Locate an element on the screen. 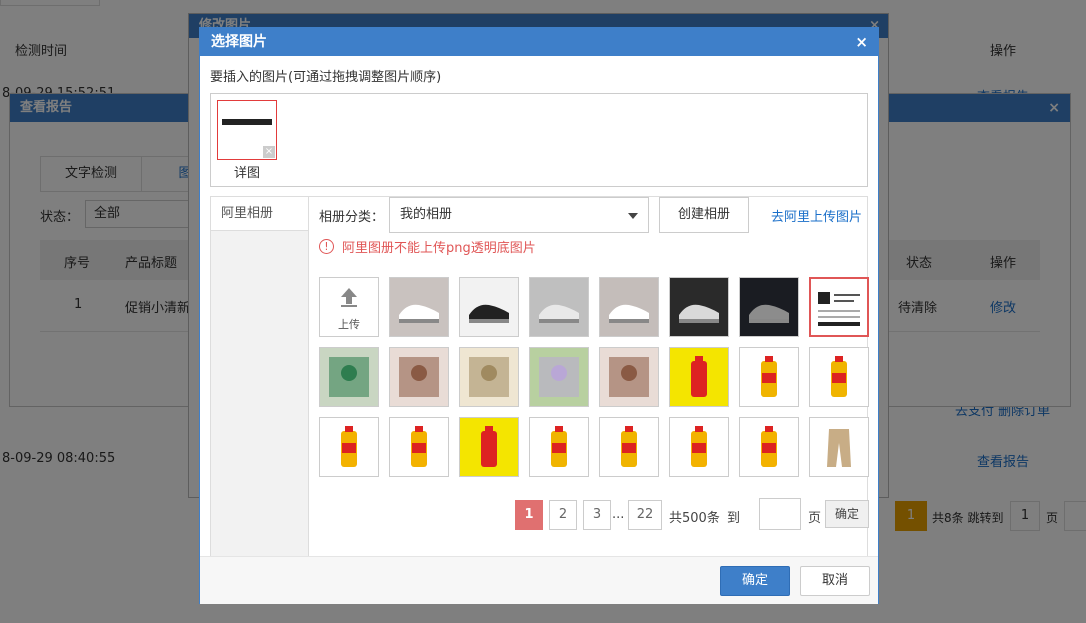  page-3: 3 is located at coordinates (597, 515).